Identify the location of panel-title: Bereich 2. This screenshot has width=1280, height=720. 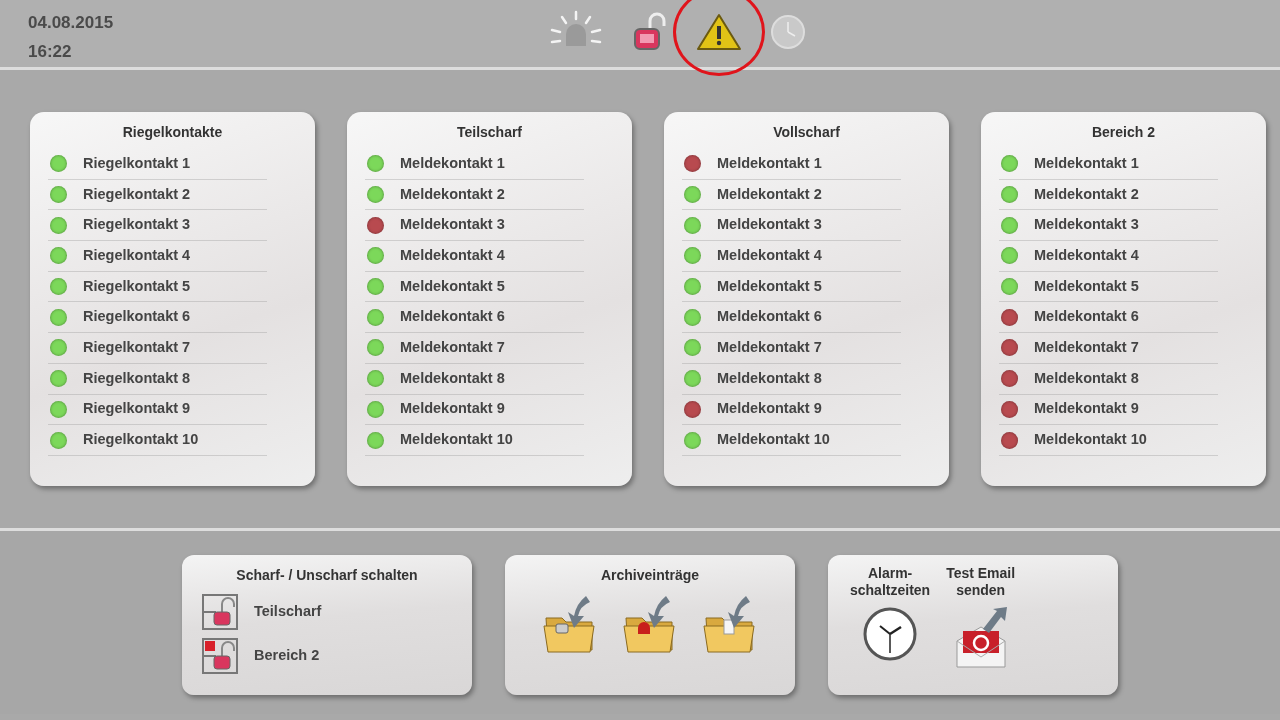
(1123, 132).